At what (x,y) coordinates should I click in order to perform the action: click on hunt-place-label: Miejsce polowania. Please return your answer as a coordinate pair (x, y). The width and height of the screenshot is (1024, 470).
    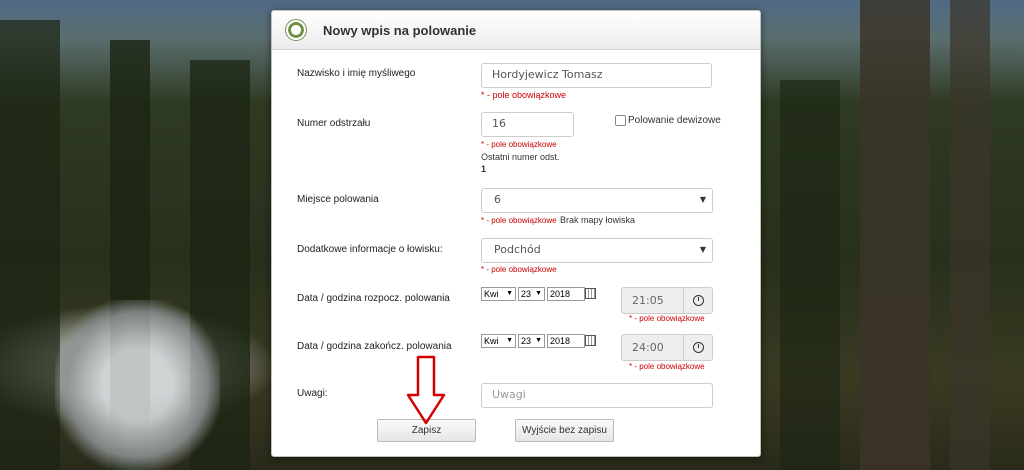
    Looking at the image, I should click on (338, 199).